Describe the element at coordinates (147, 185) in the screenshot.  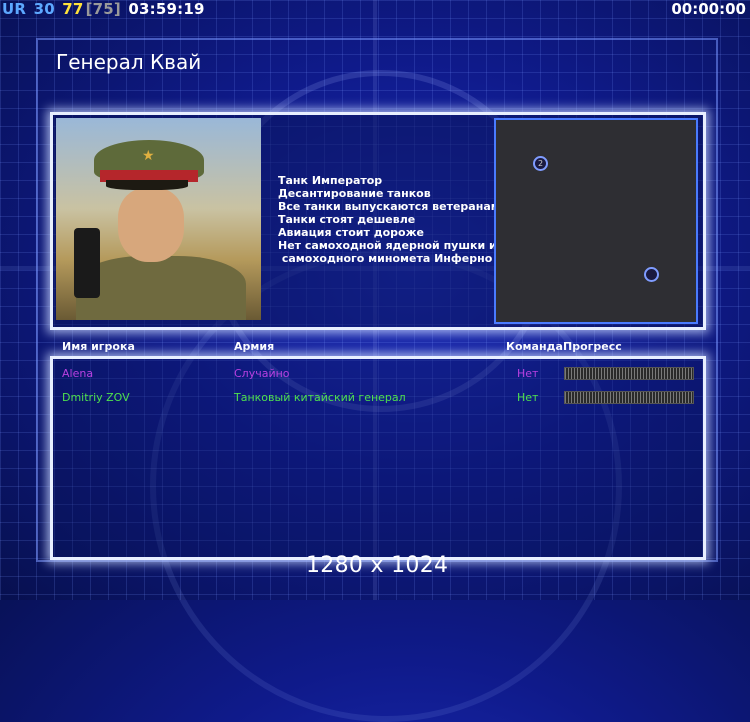
I see `portrait-cap-visor` at that location.